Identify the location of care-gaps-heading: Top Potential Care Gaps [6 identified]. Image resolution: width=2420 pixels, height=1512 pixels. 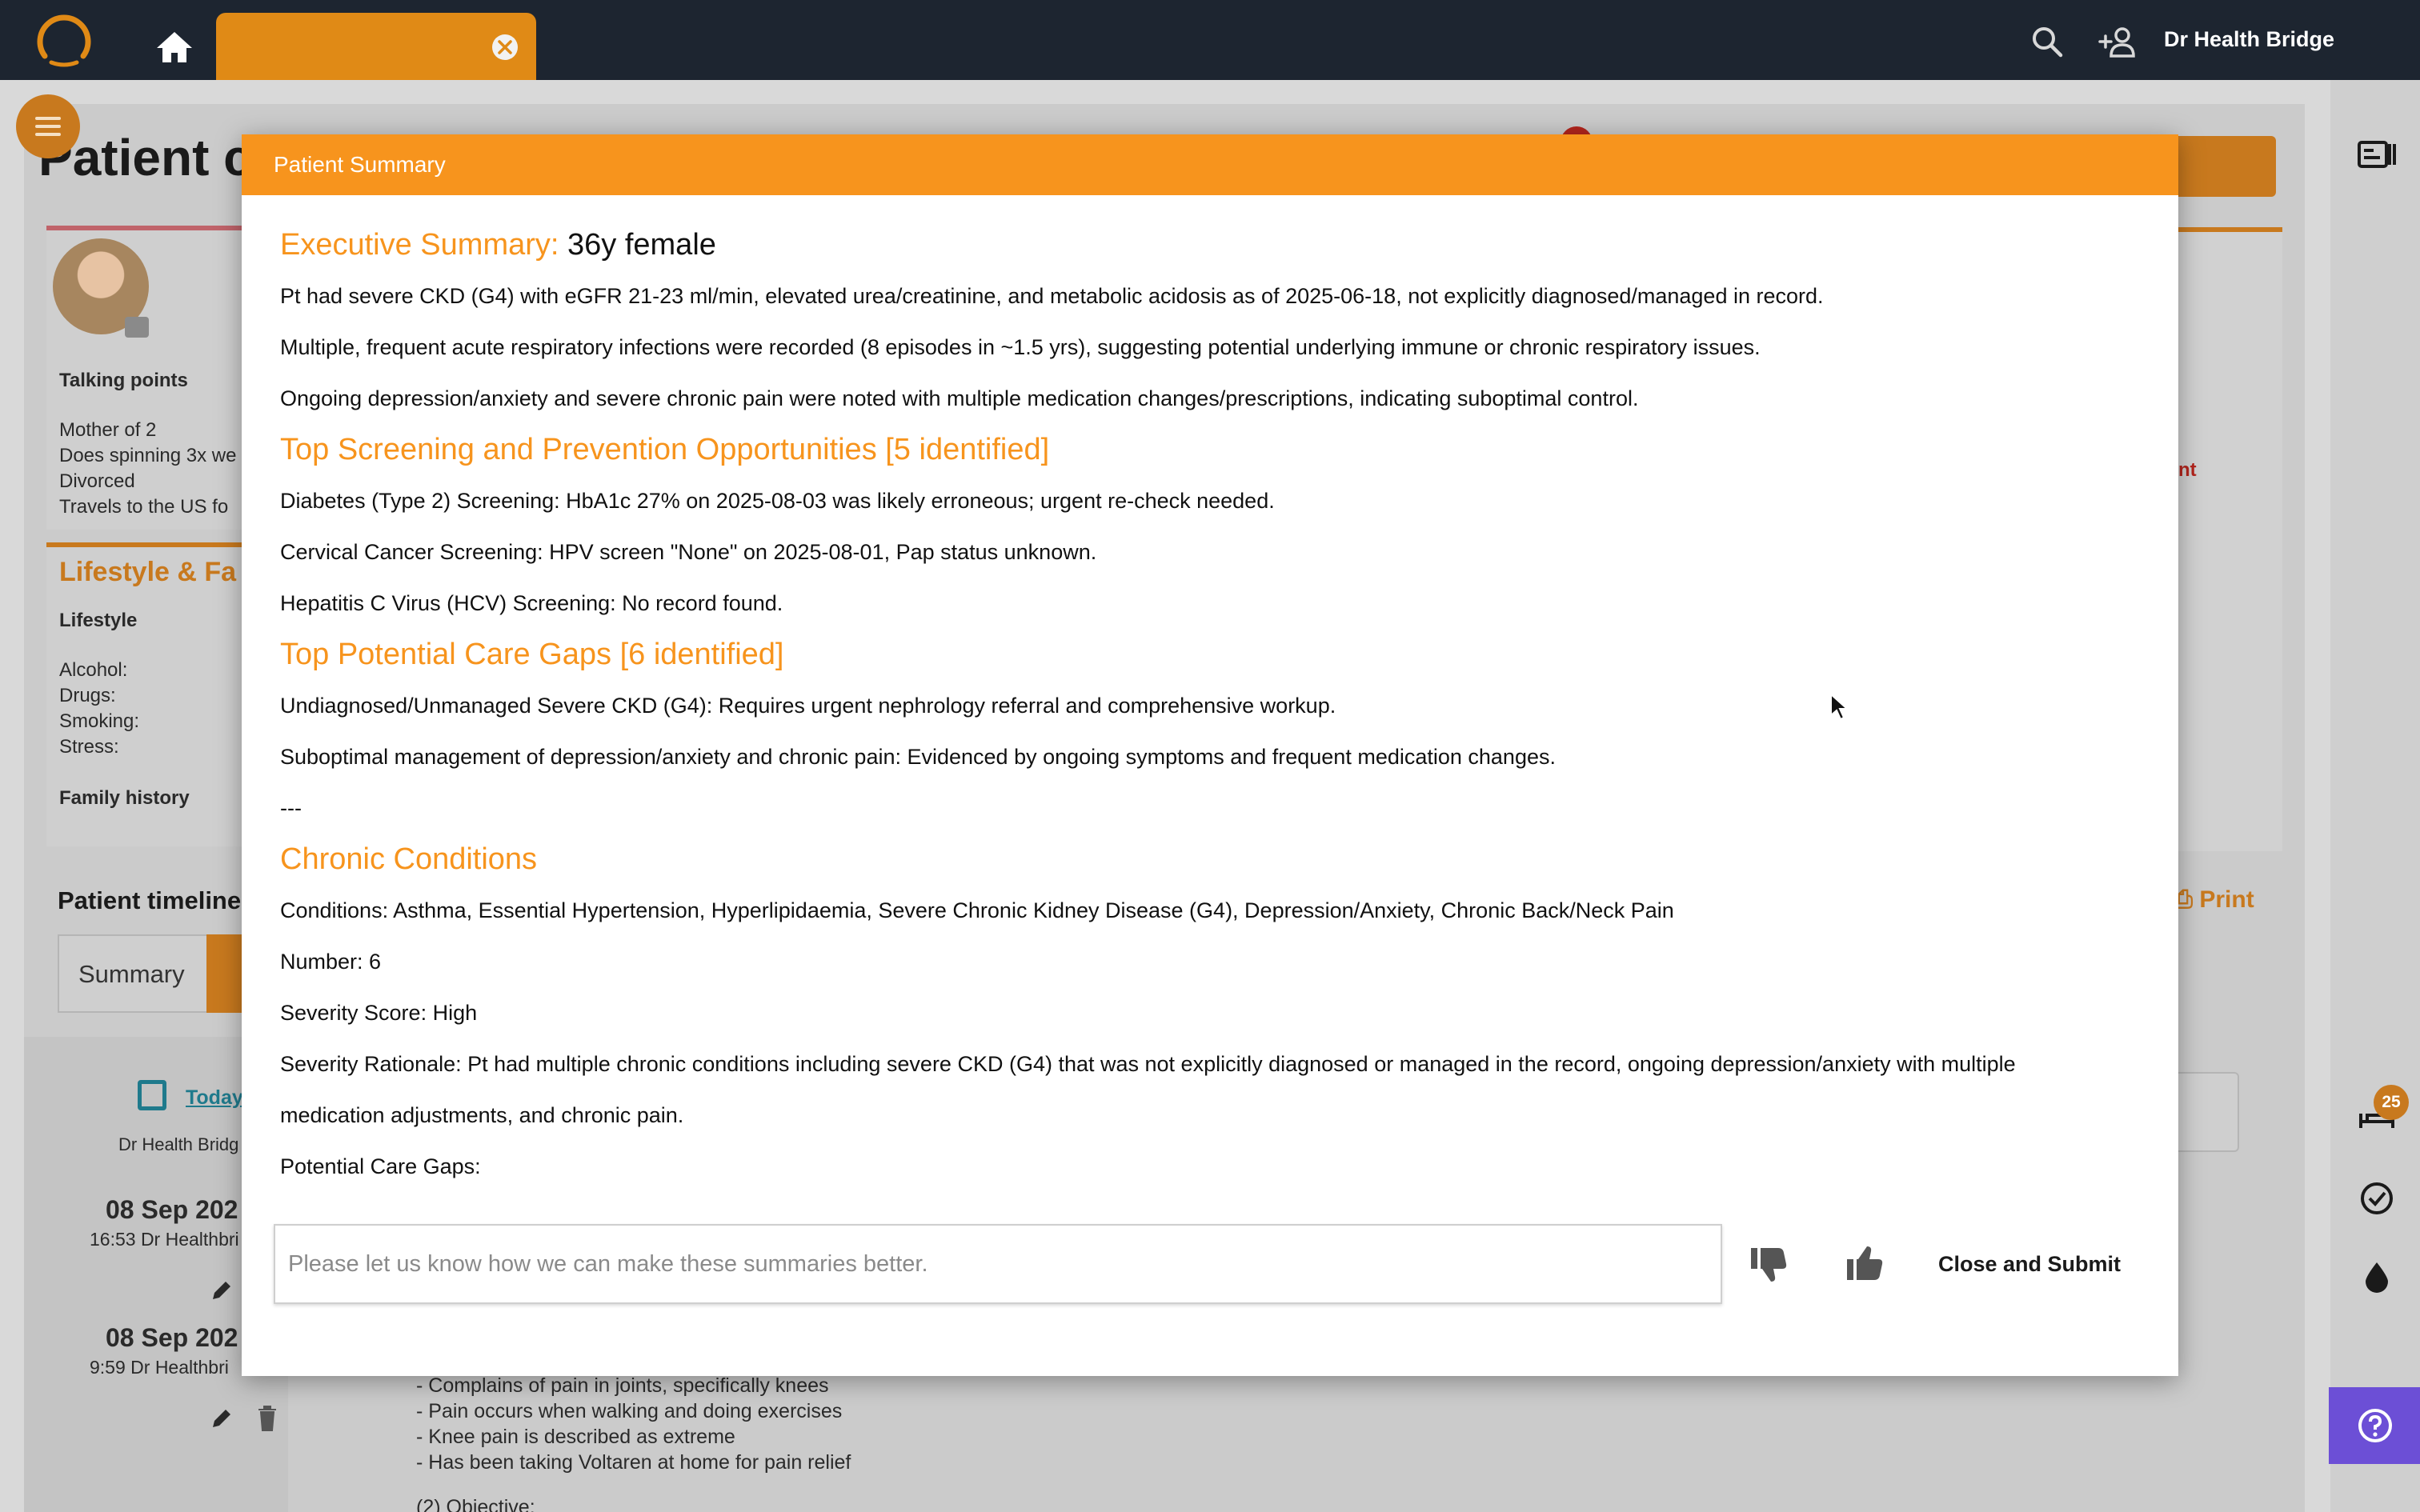
(532, 654).